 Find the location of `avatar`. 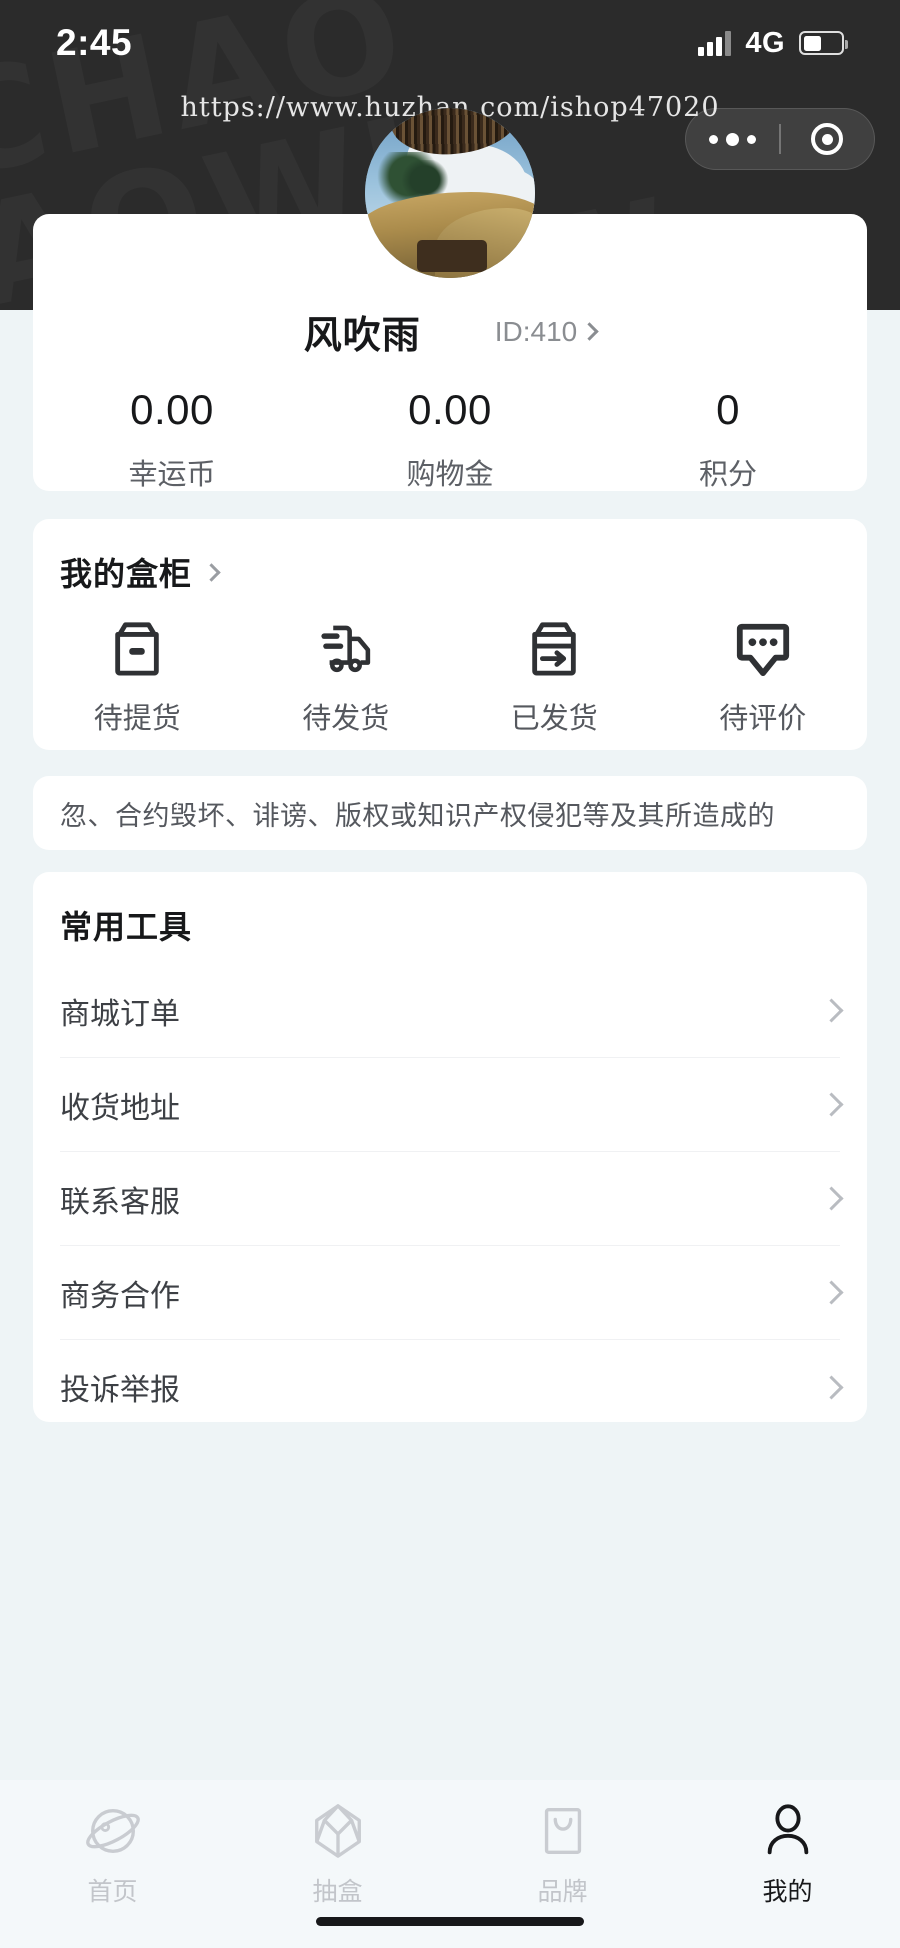

avatar is located at coordinates (450, 193).